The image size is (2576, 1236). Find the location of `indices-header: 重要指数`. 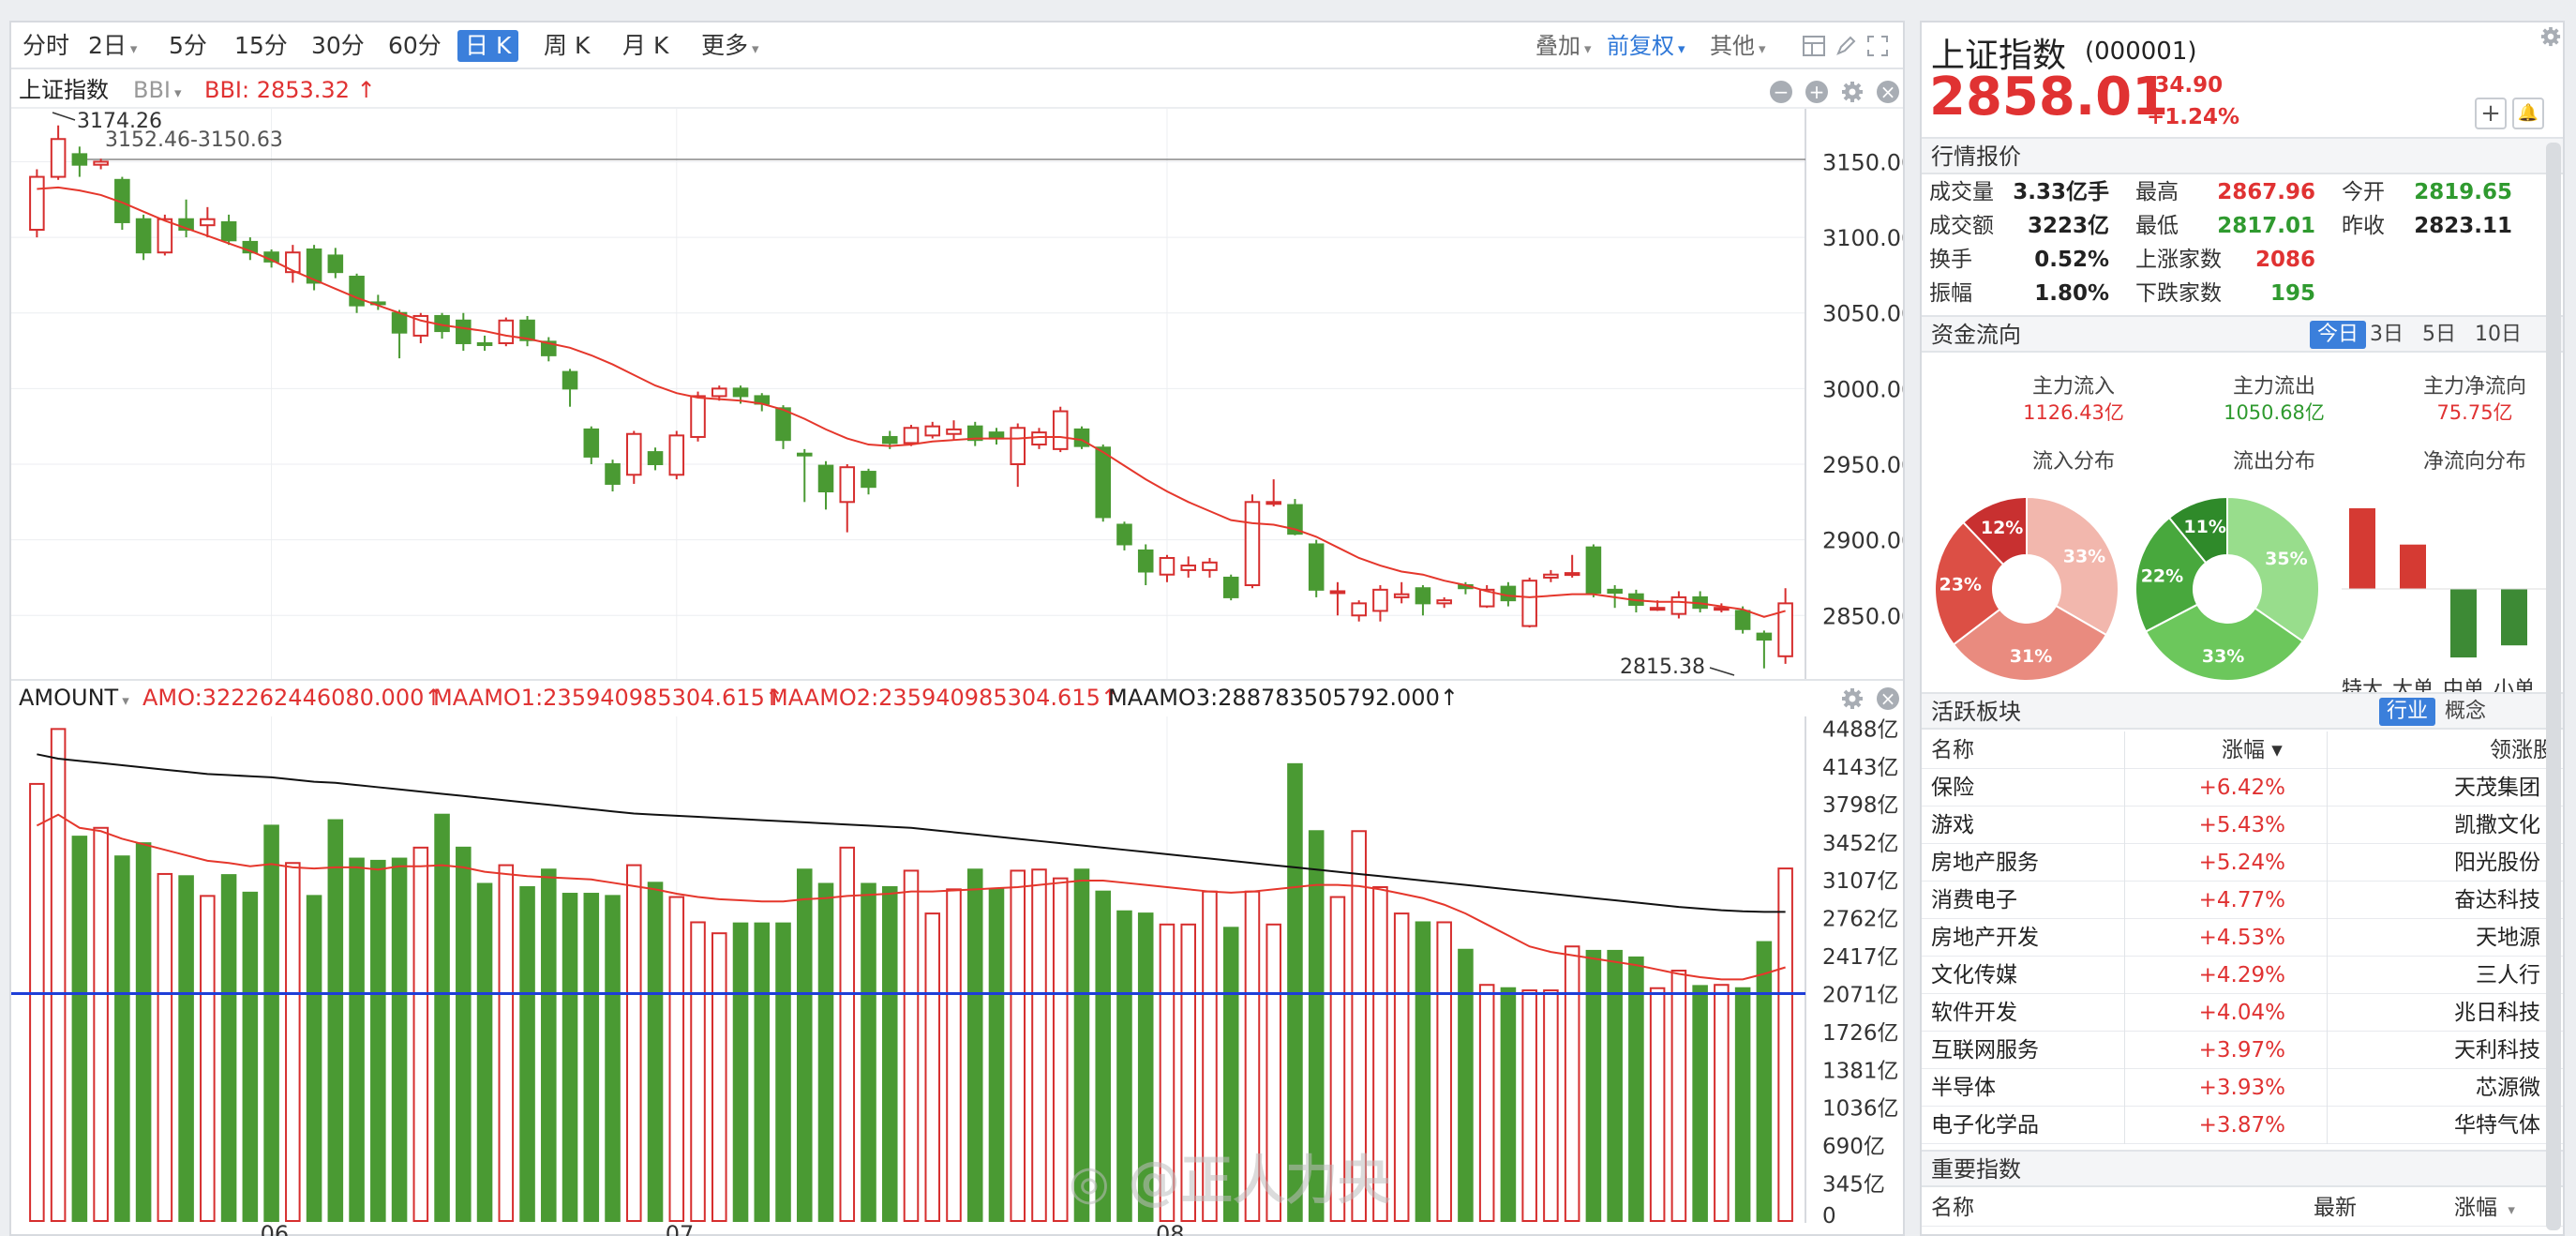

indices-header: 重要指数 is located at coordinates (2243, 1168).